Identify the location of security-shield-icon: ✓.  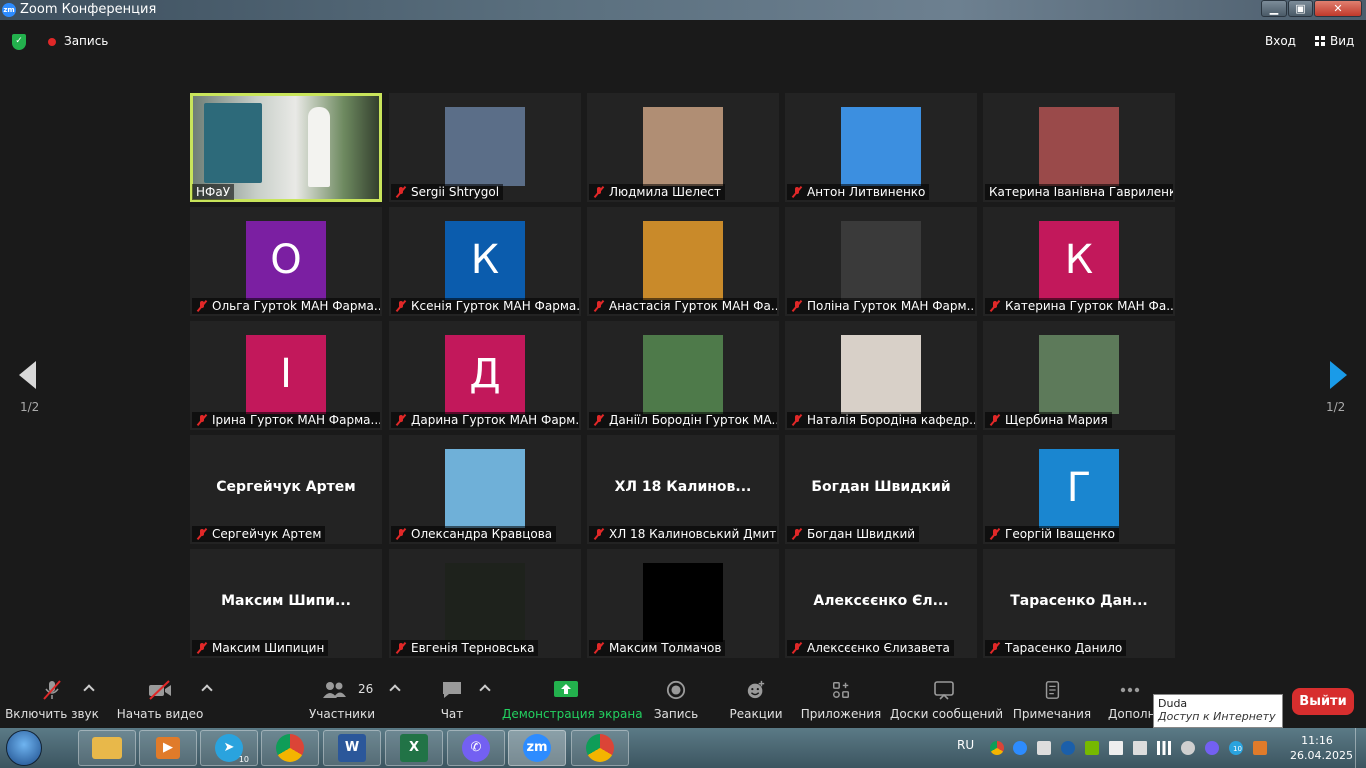
(19, 42).